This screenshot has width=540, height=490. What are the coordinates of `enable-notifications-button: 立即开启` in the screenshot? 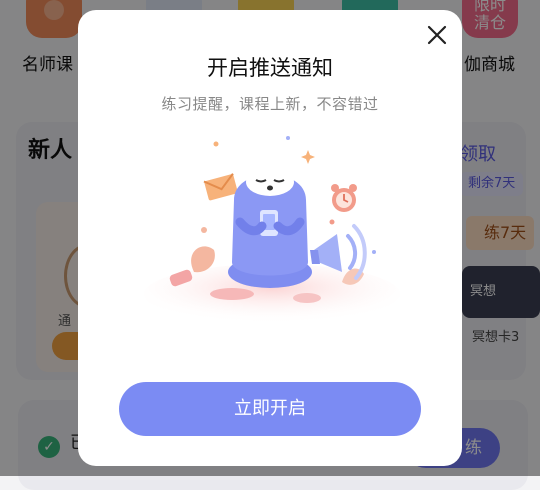 It's located at (270, 409).